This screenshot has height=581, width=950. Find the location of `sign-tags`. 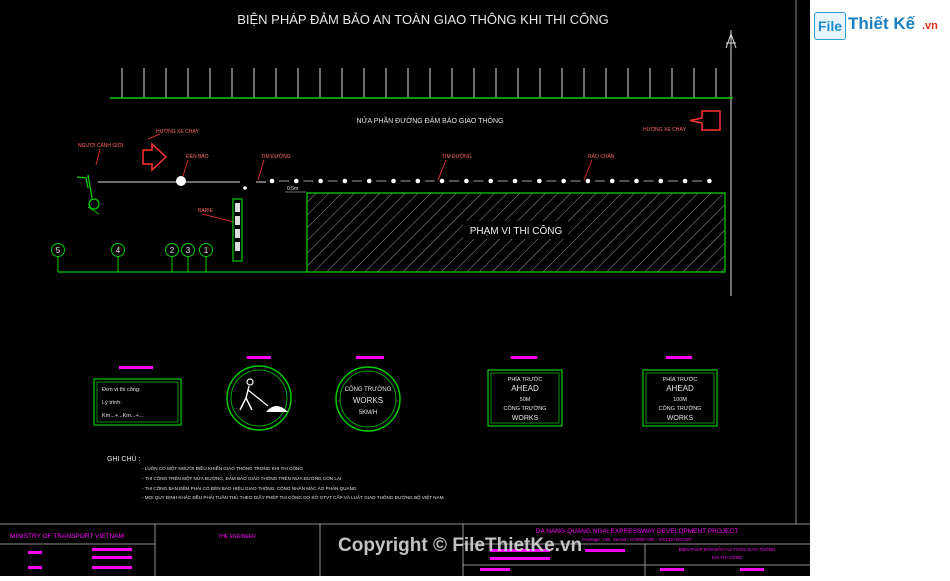

sign-tags is located at coordinates (405, 362).